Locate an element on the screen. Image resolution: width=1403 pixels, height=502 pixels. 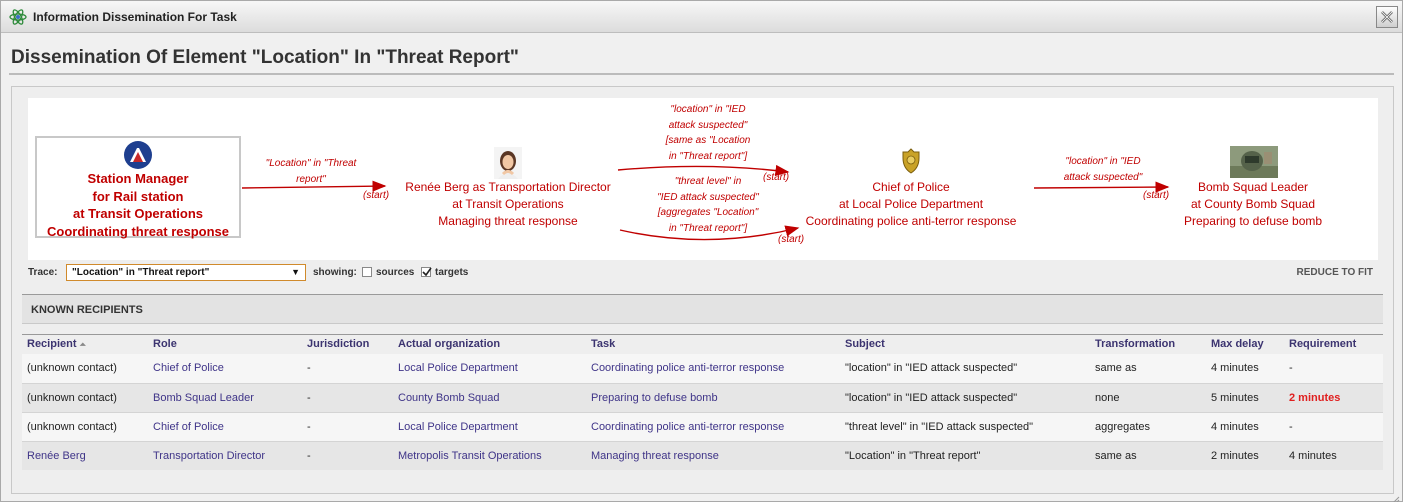
column-recipient: Recipient ⏶ is located at coordinates (56, 344).